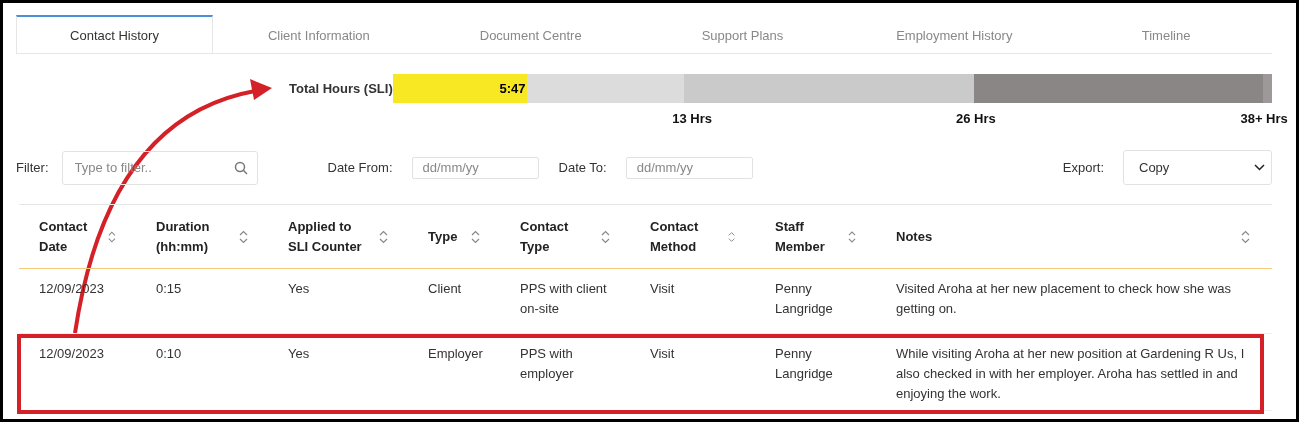 This screenshot has height=422, width=1299. I want to click on column-header: Notes, so click(1074, 236).